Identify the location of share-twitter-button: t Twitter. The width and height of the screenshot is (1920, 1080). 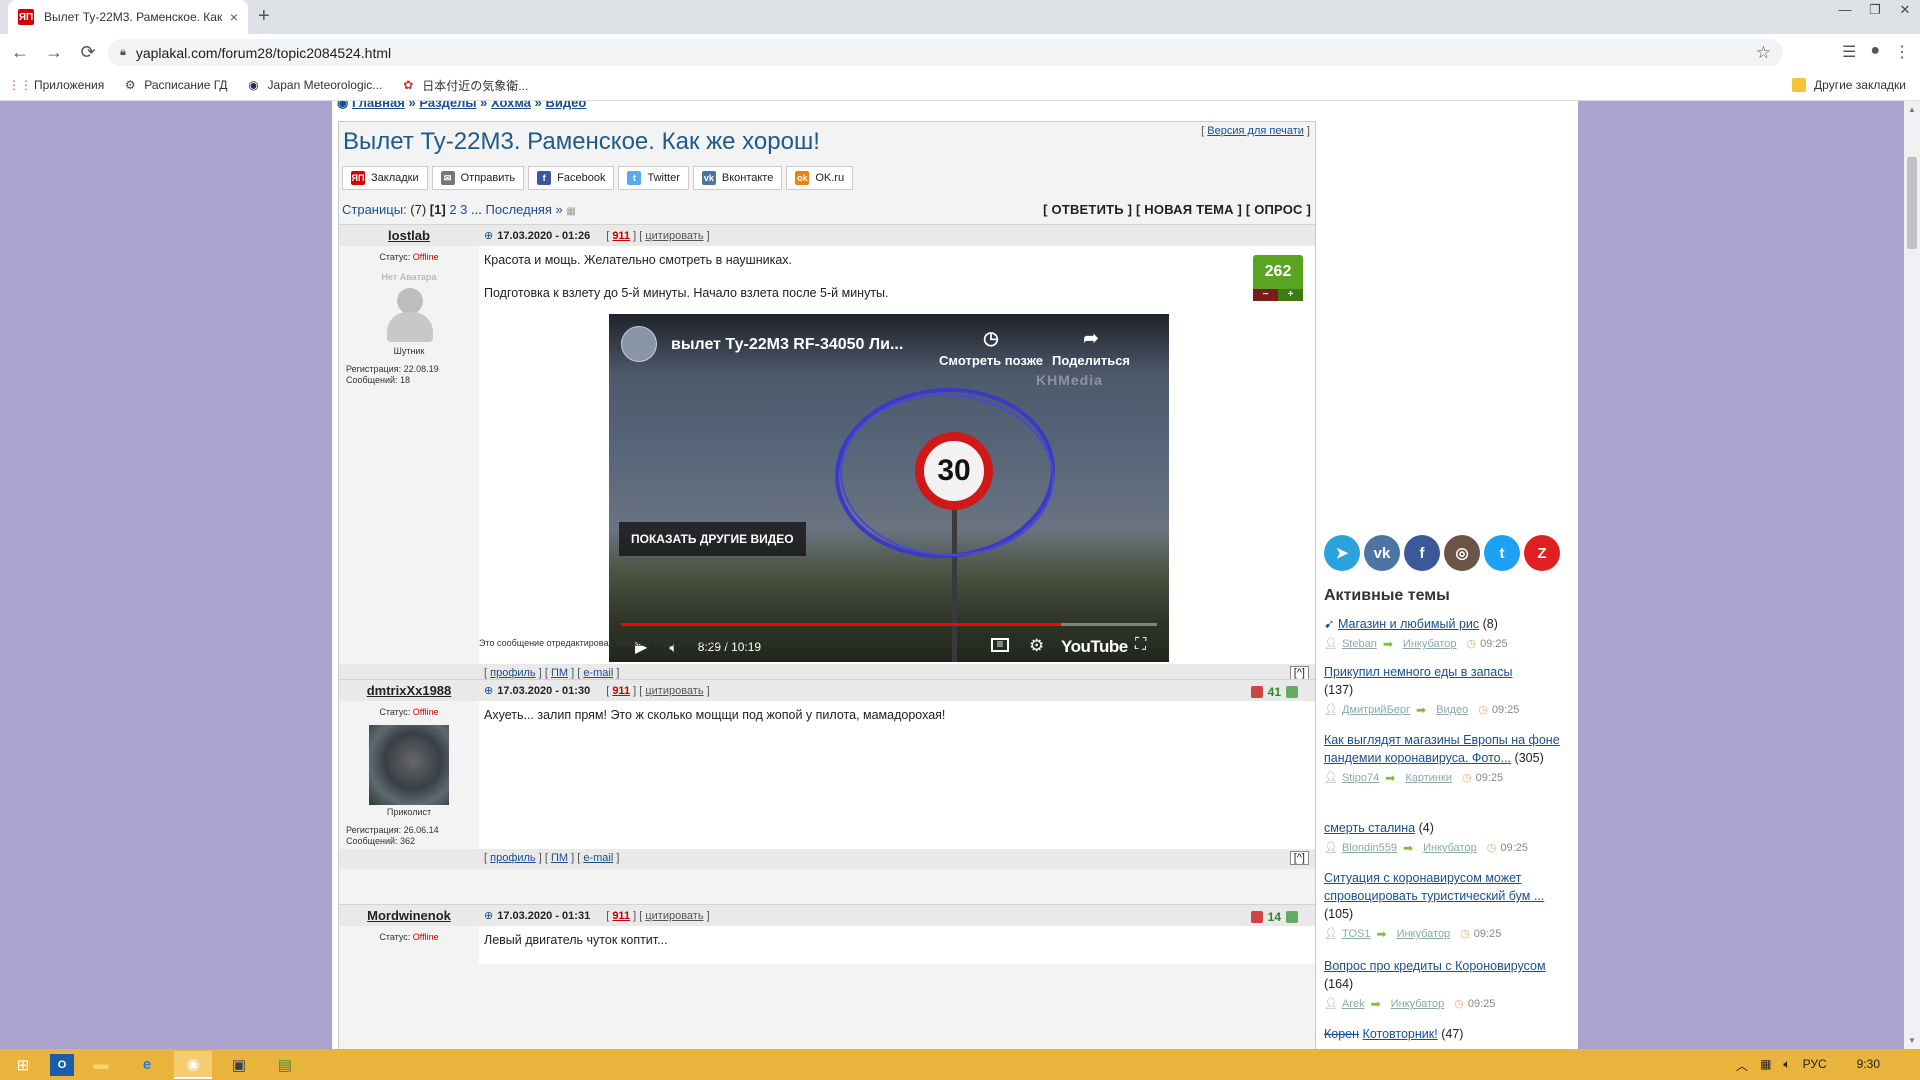
(653, 178).